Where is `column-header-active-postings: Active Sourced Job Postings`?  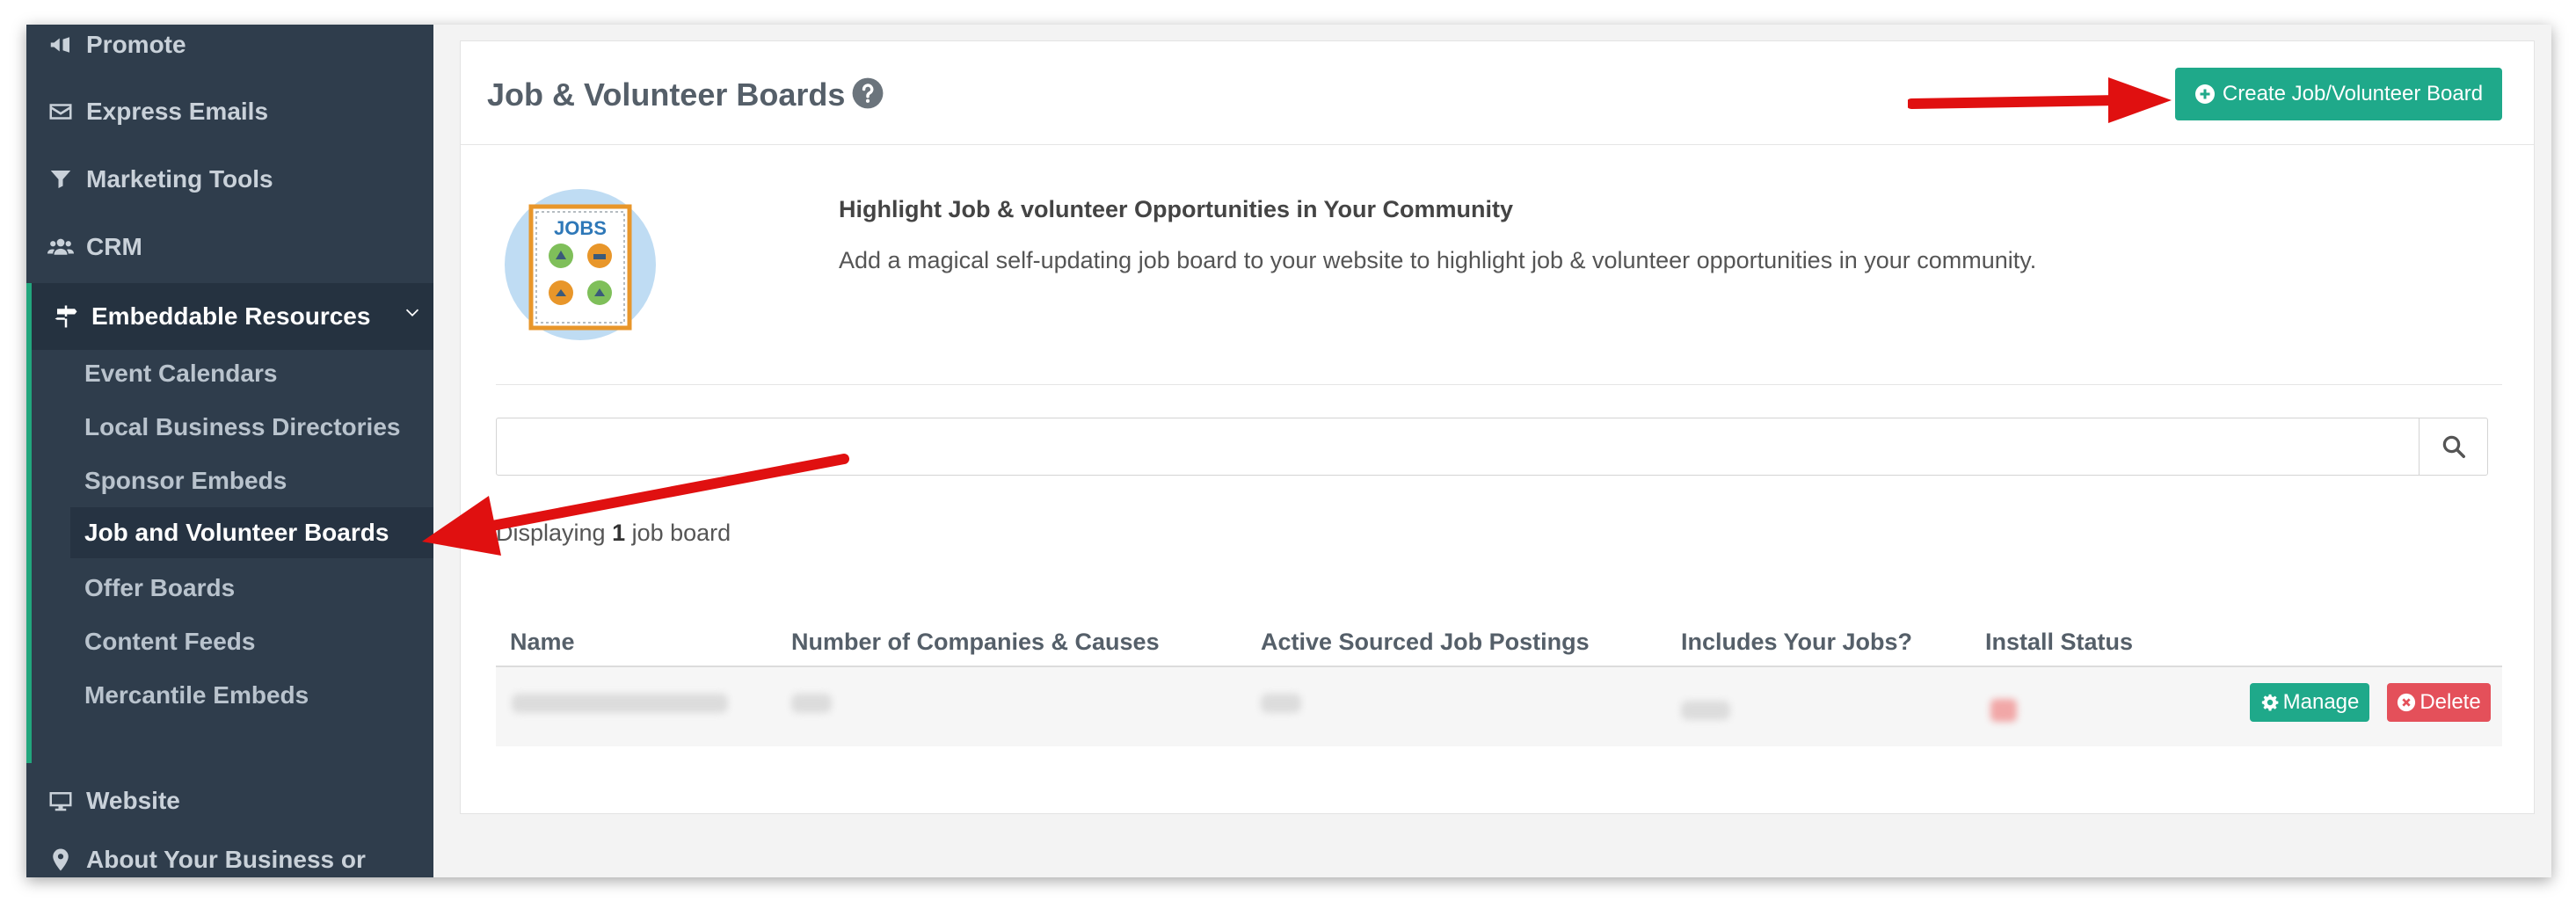 column-header-active-postings: Active Sourced Job Postings is located at coordinates (1425, 642).